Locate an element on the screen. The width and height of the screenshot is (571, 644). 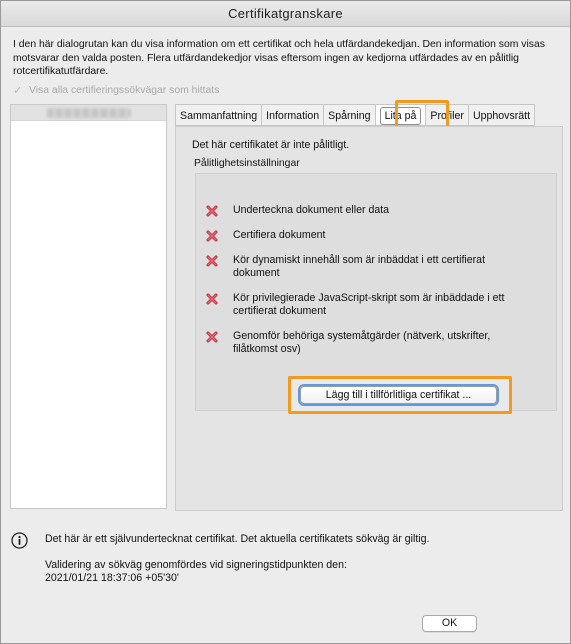
tab-trust-label: Lita på is located at coordinates (400, 116).